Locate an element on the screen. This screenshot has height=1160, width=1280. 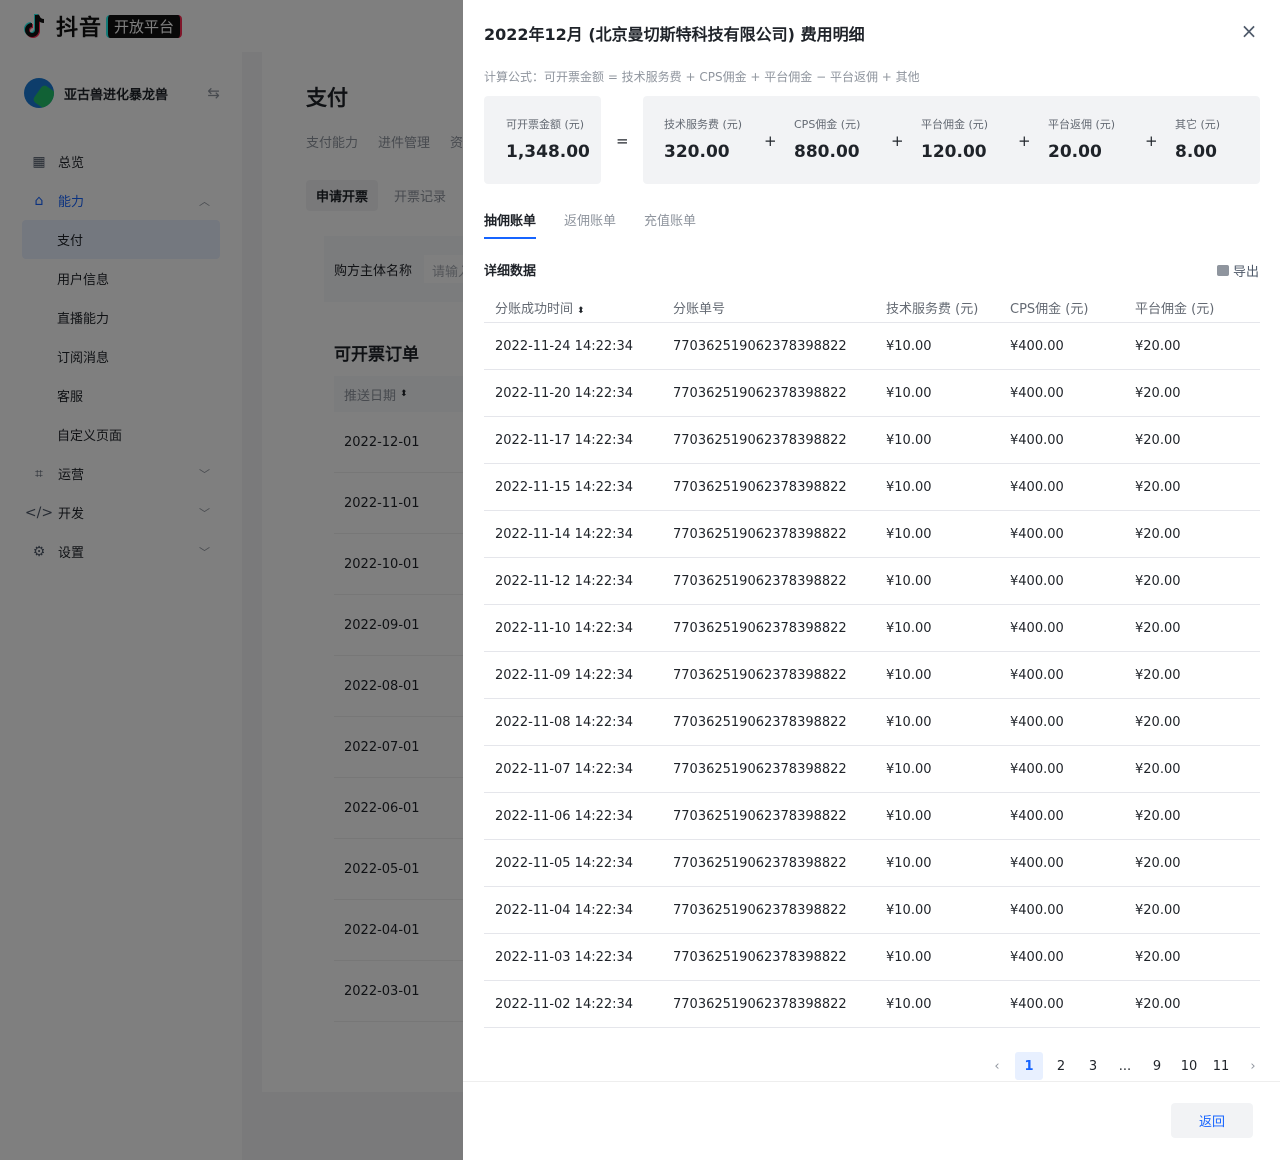
cell-split-time: 2022-11-07 14:22:34 is located at coordinates (564, 769).